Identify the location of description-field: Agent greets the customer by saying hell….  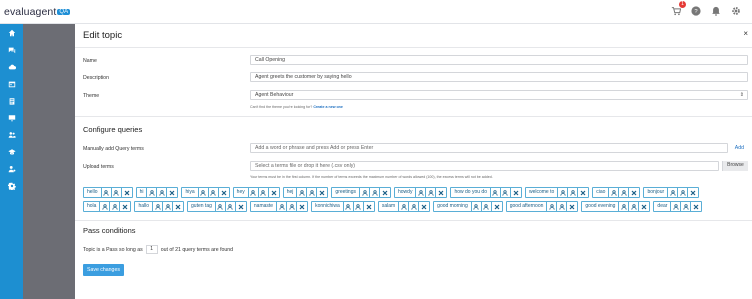
(499, 77).